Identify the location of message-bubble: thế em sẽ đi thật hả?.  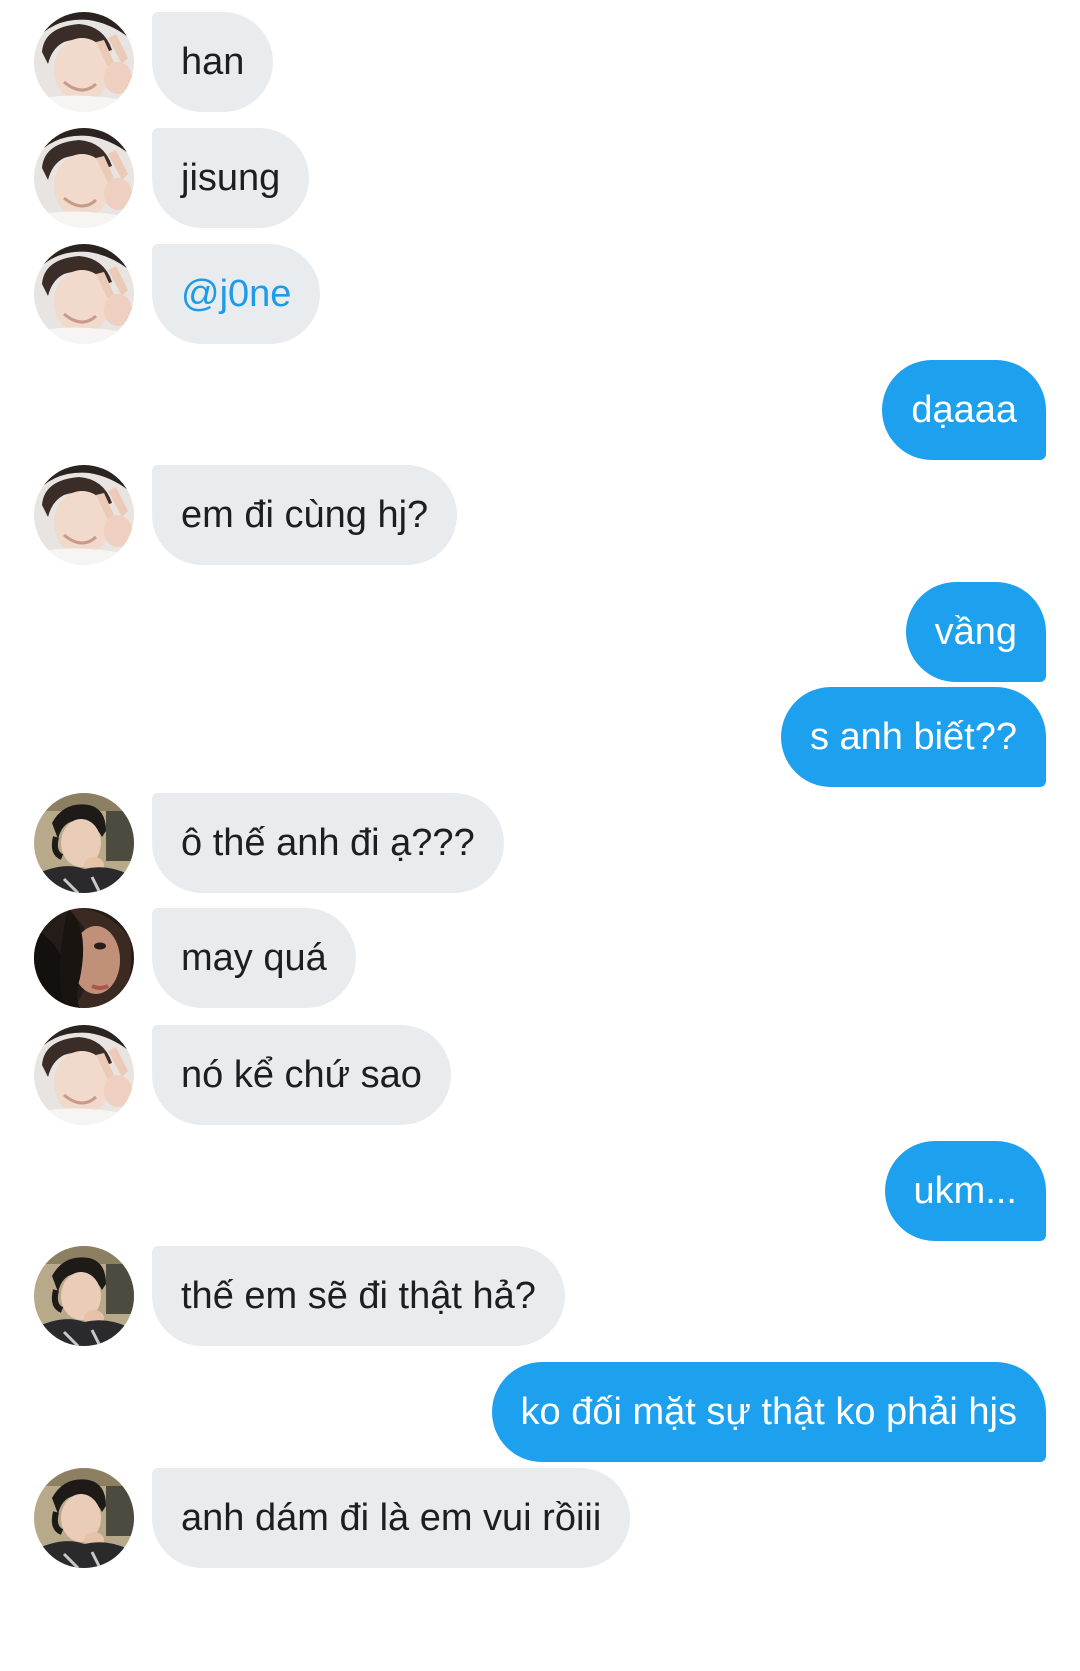
(358, 1296).